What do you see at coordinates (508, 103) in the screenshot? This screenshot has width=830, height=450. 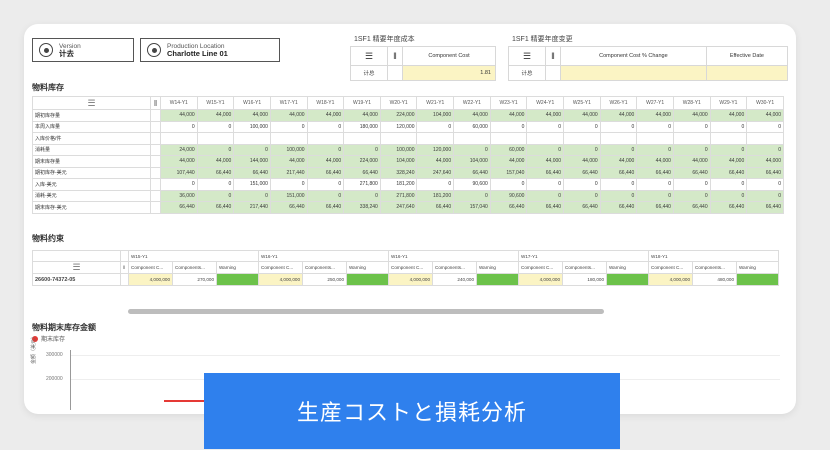 I see `week-header: W23-Y1` at bounding box center [508, 103].